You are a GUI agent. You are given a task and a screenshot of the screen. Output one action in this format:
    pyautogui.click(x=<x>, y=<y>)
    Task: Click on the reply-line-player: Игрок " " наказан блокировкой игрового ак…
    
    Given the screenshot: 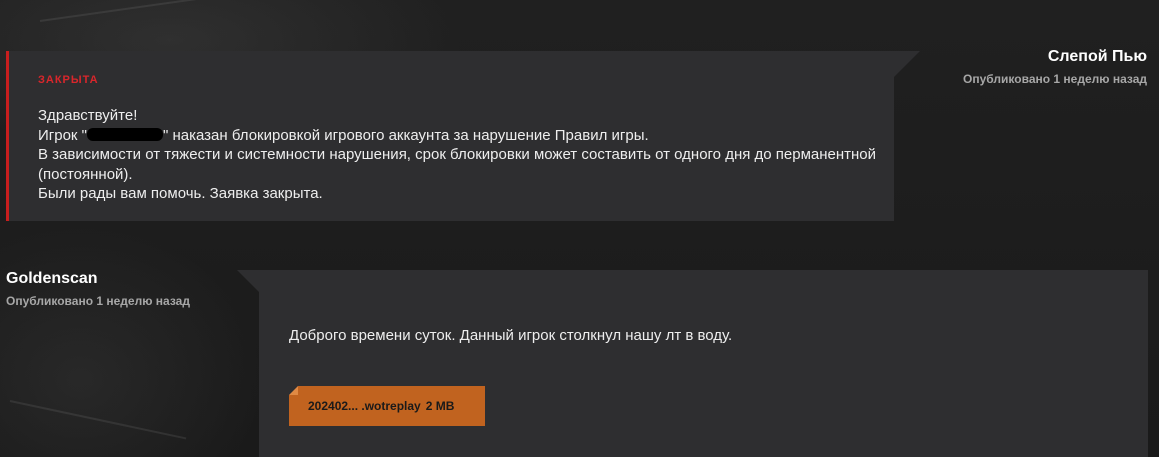 What is the action you would take?
    pyautogui.click(x=458, y=136)
    